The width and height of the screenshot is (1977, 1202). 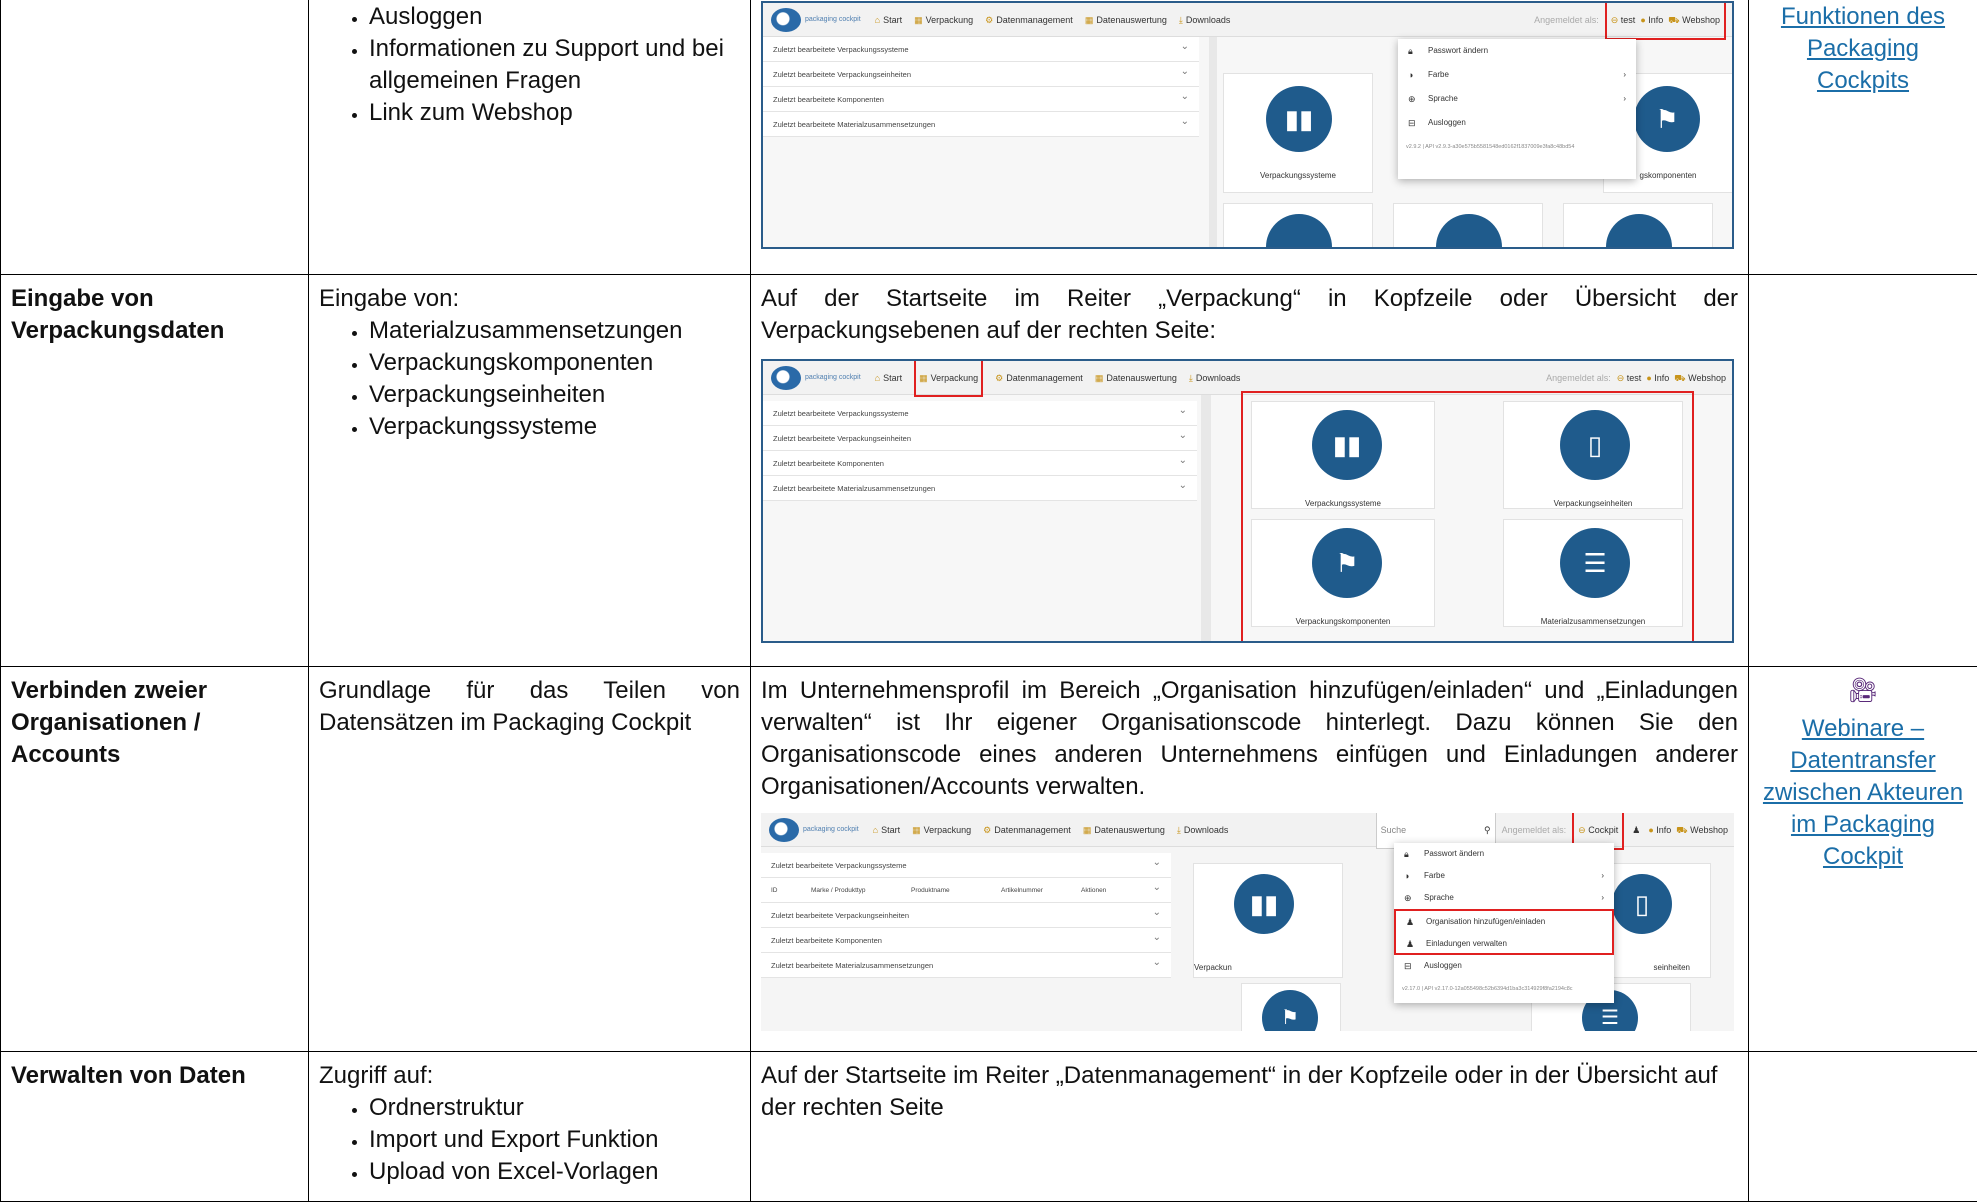 What do you see at coordinates (155, 137) in the screenshot?
I see `cell-title` at bounding box center [155, 137].